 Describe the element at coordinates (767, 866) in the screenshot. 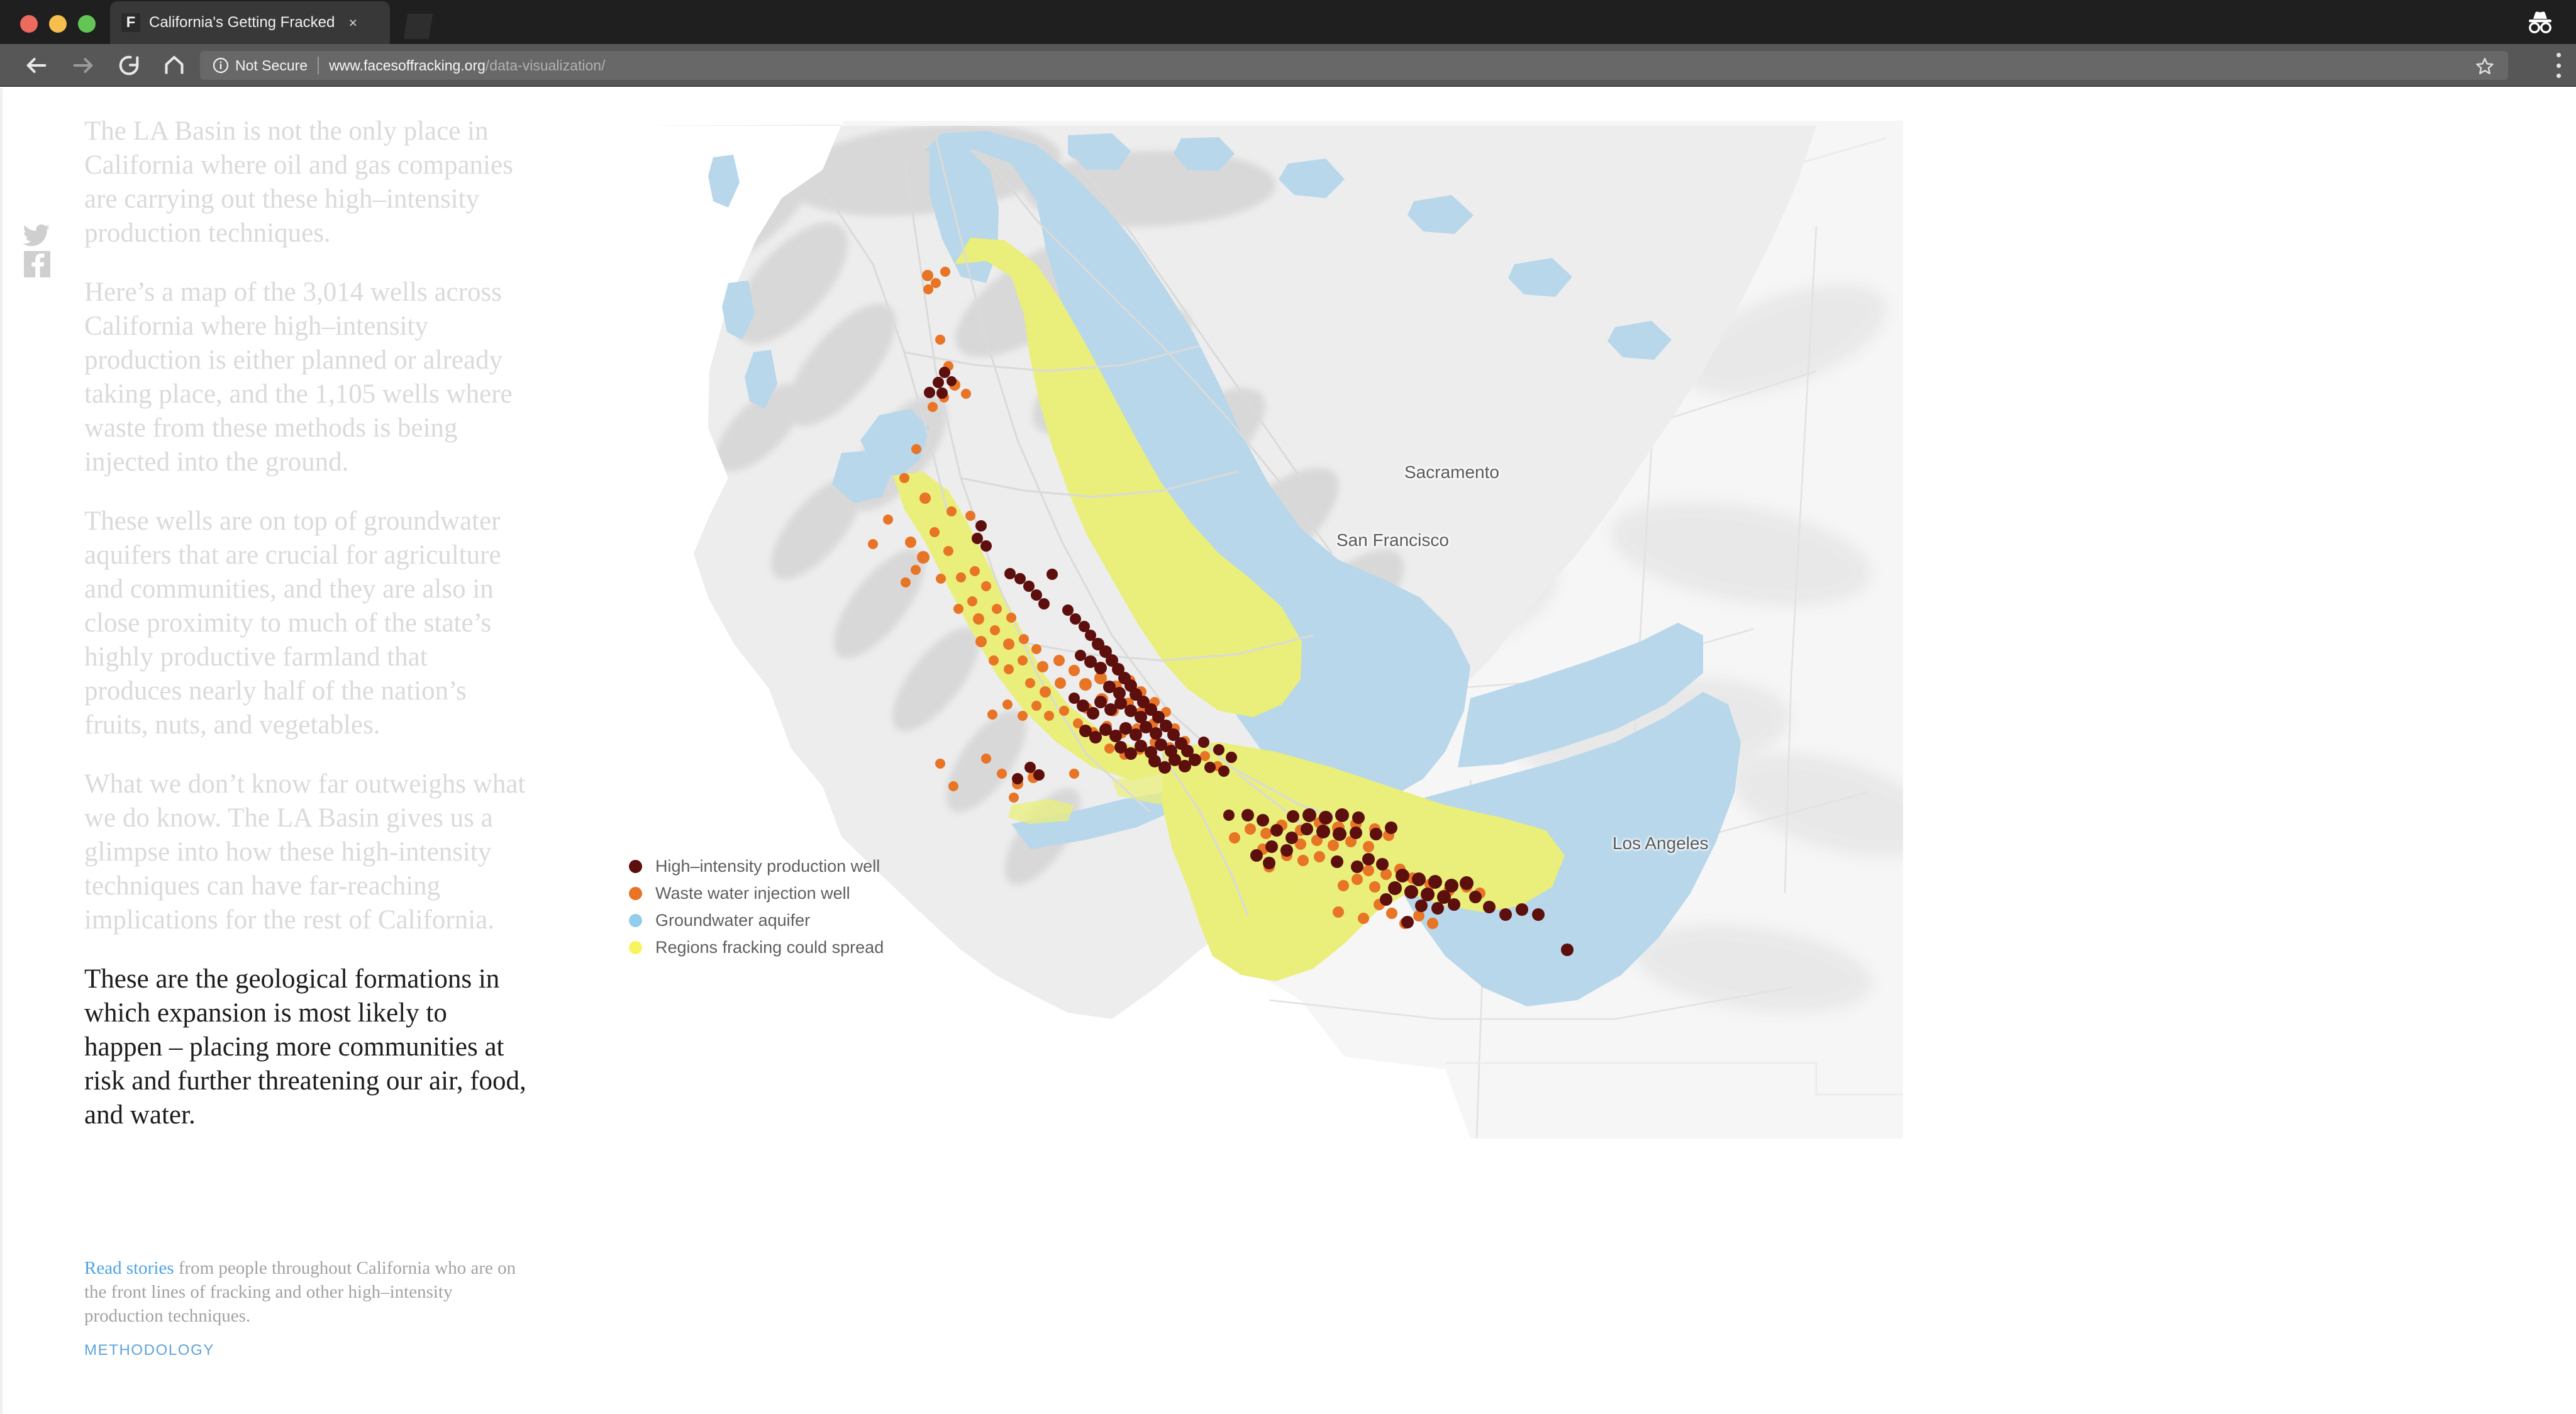

I see `legend-label: High–intensity production well` at that location.